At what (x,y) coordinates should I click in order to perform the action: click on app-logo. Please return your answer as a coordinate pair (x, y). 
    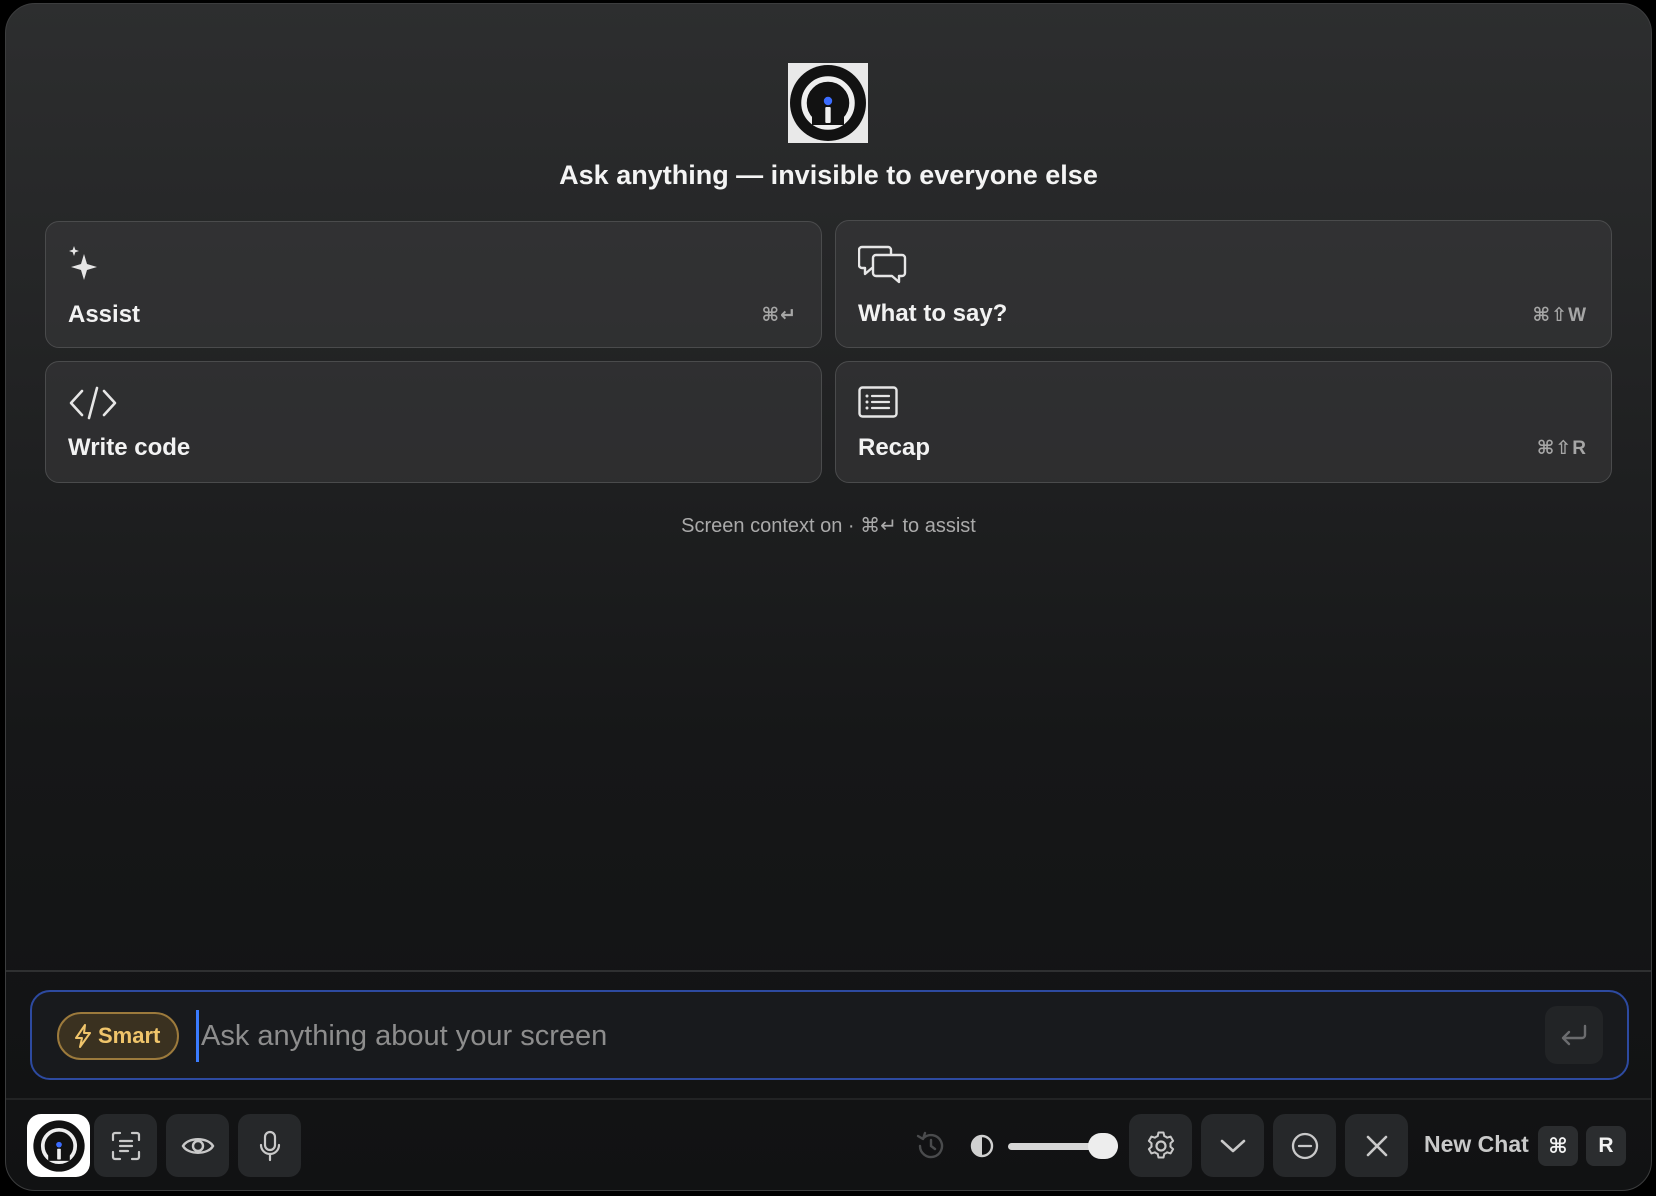
    Looking at the image, I should click on (828, 103).